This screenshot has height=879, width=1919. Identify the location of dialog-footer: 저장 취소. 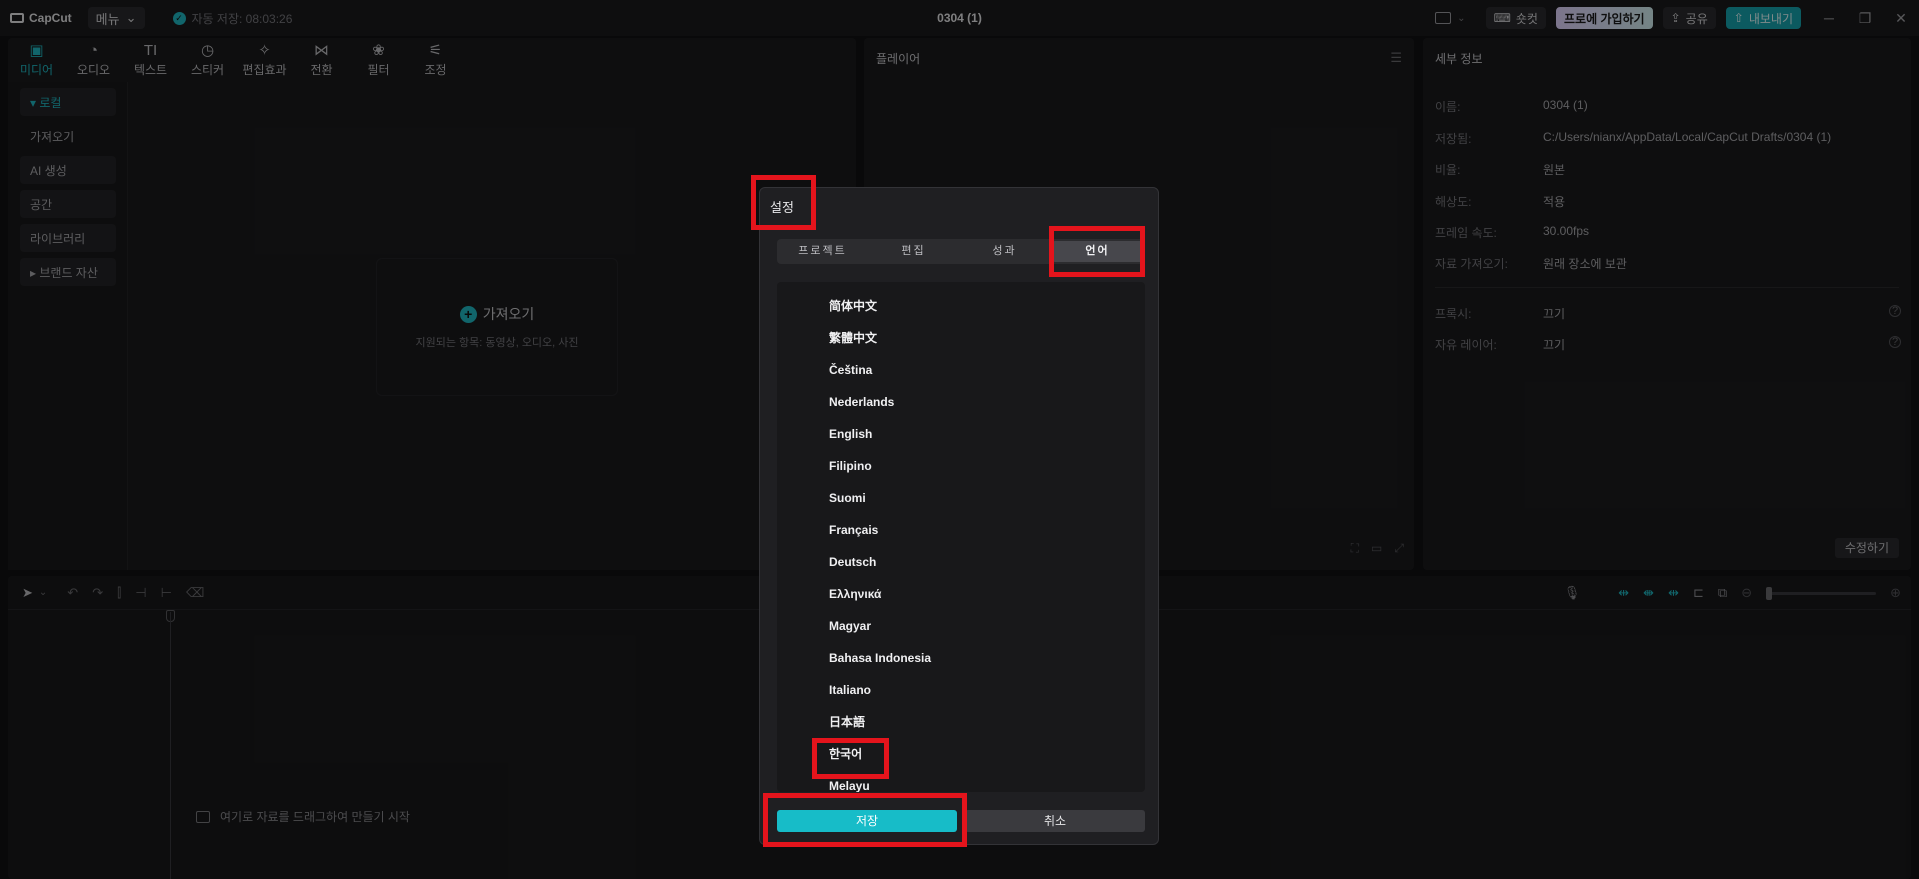
(961, 821).